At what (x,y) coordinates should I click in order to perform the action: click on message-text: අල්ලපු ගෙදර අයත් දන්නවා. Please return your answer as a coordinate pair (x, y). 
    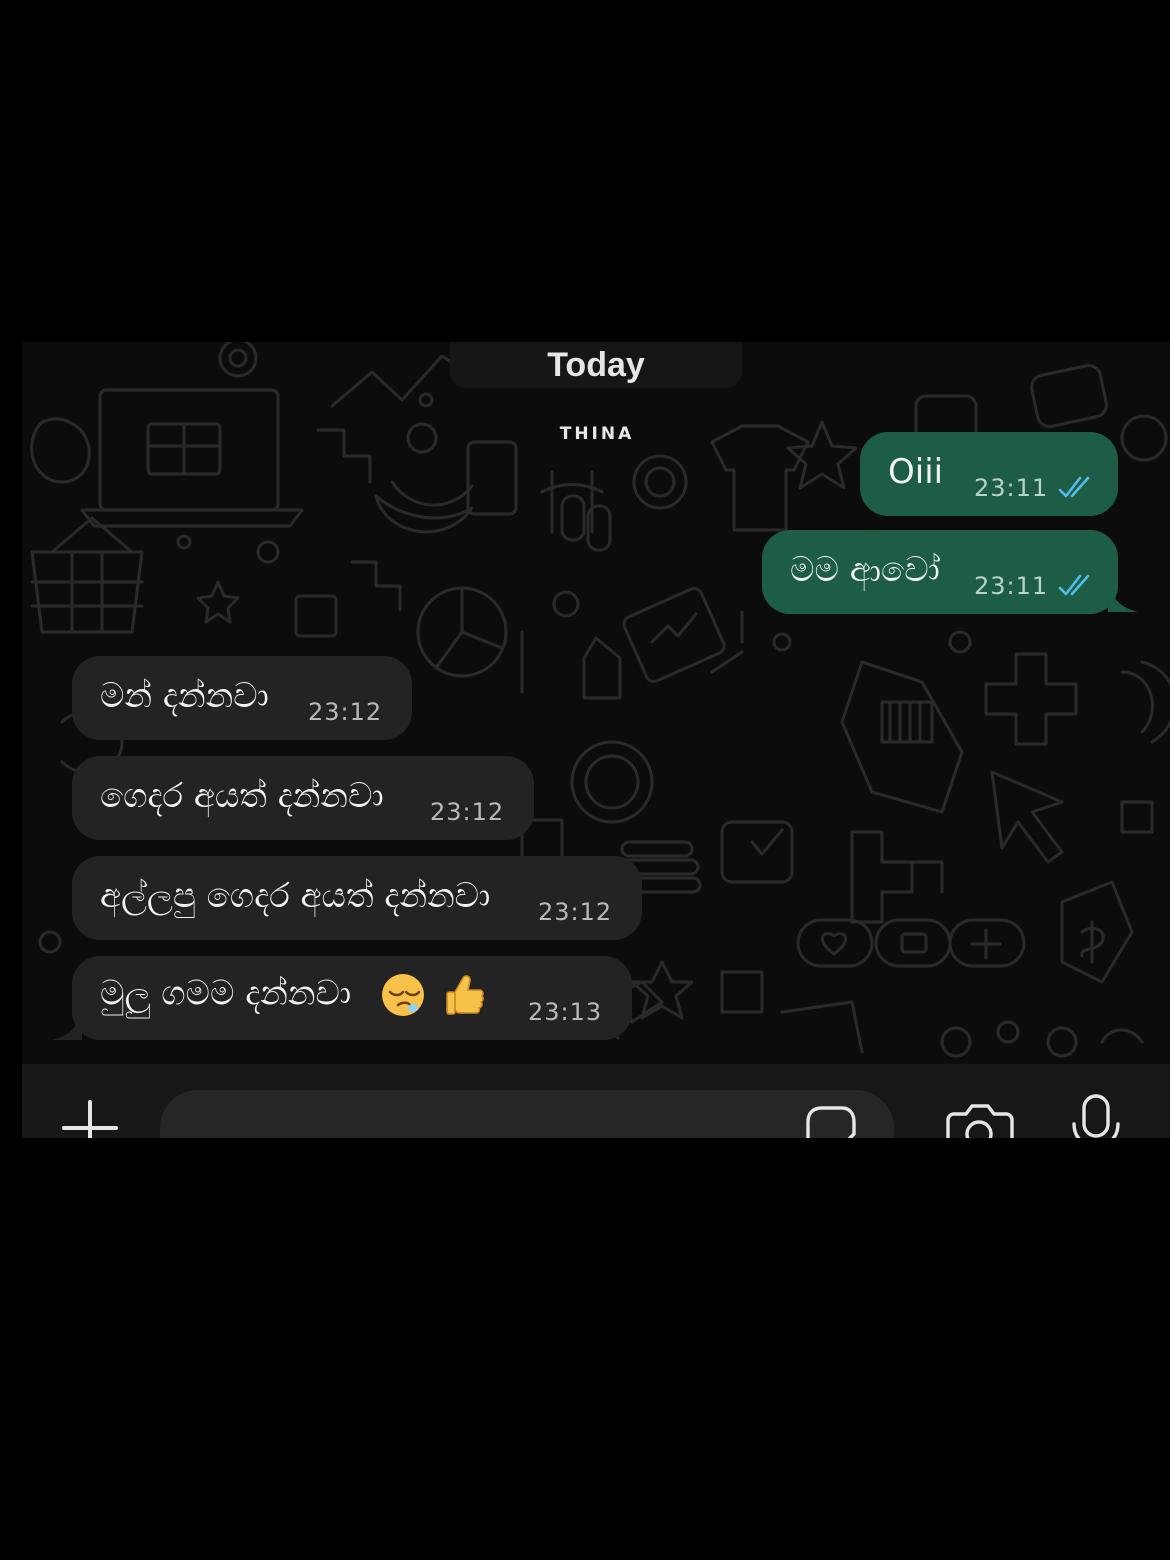
    Looking at the image, I should click on (295, 896).